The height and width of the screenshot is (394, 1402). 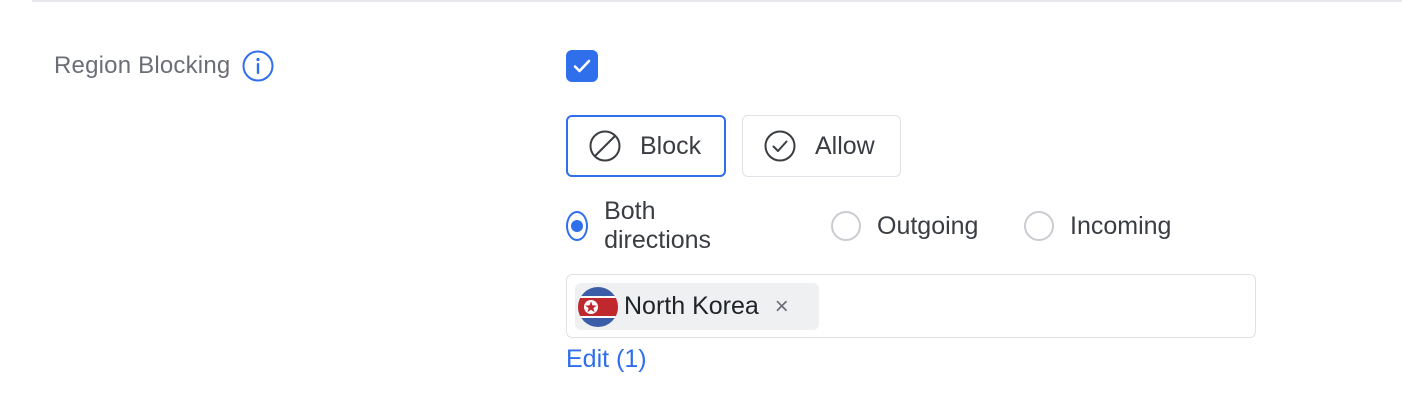 I want to click on block-icon, so click(x=605, y=146).